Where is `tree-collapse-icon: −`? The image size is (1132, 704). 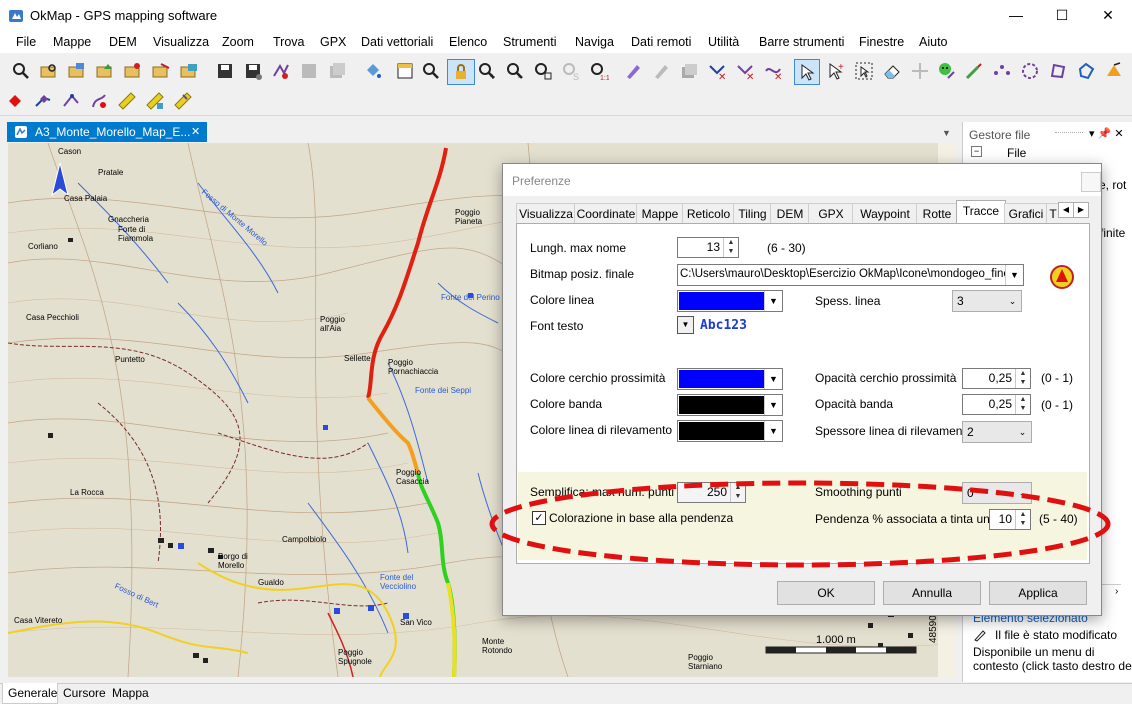 tree-collapse-icon: − is located at coordinates (976, 151).